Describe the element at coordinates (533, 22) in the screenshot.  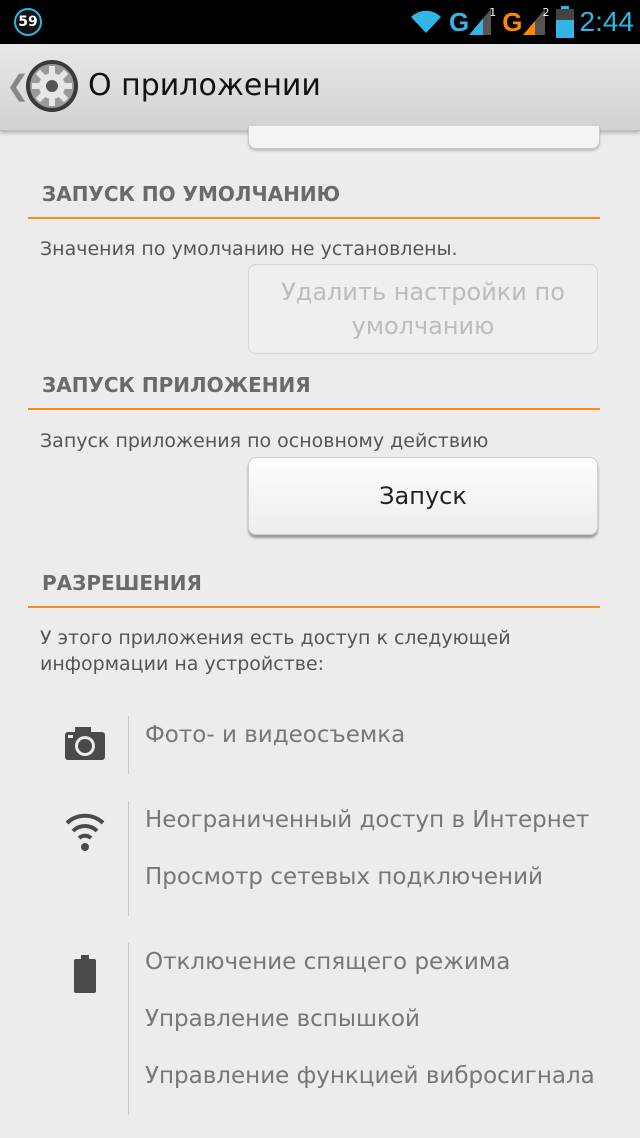
I see `sim2-signal-icon` at that location.